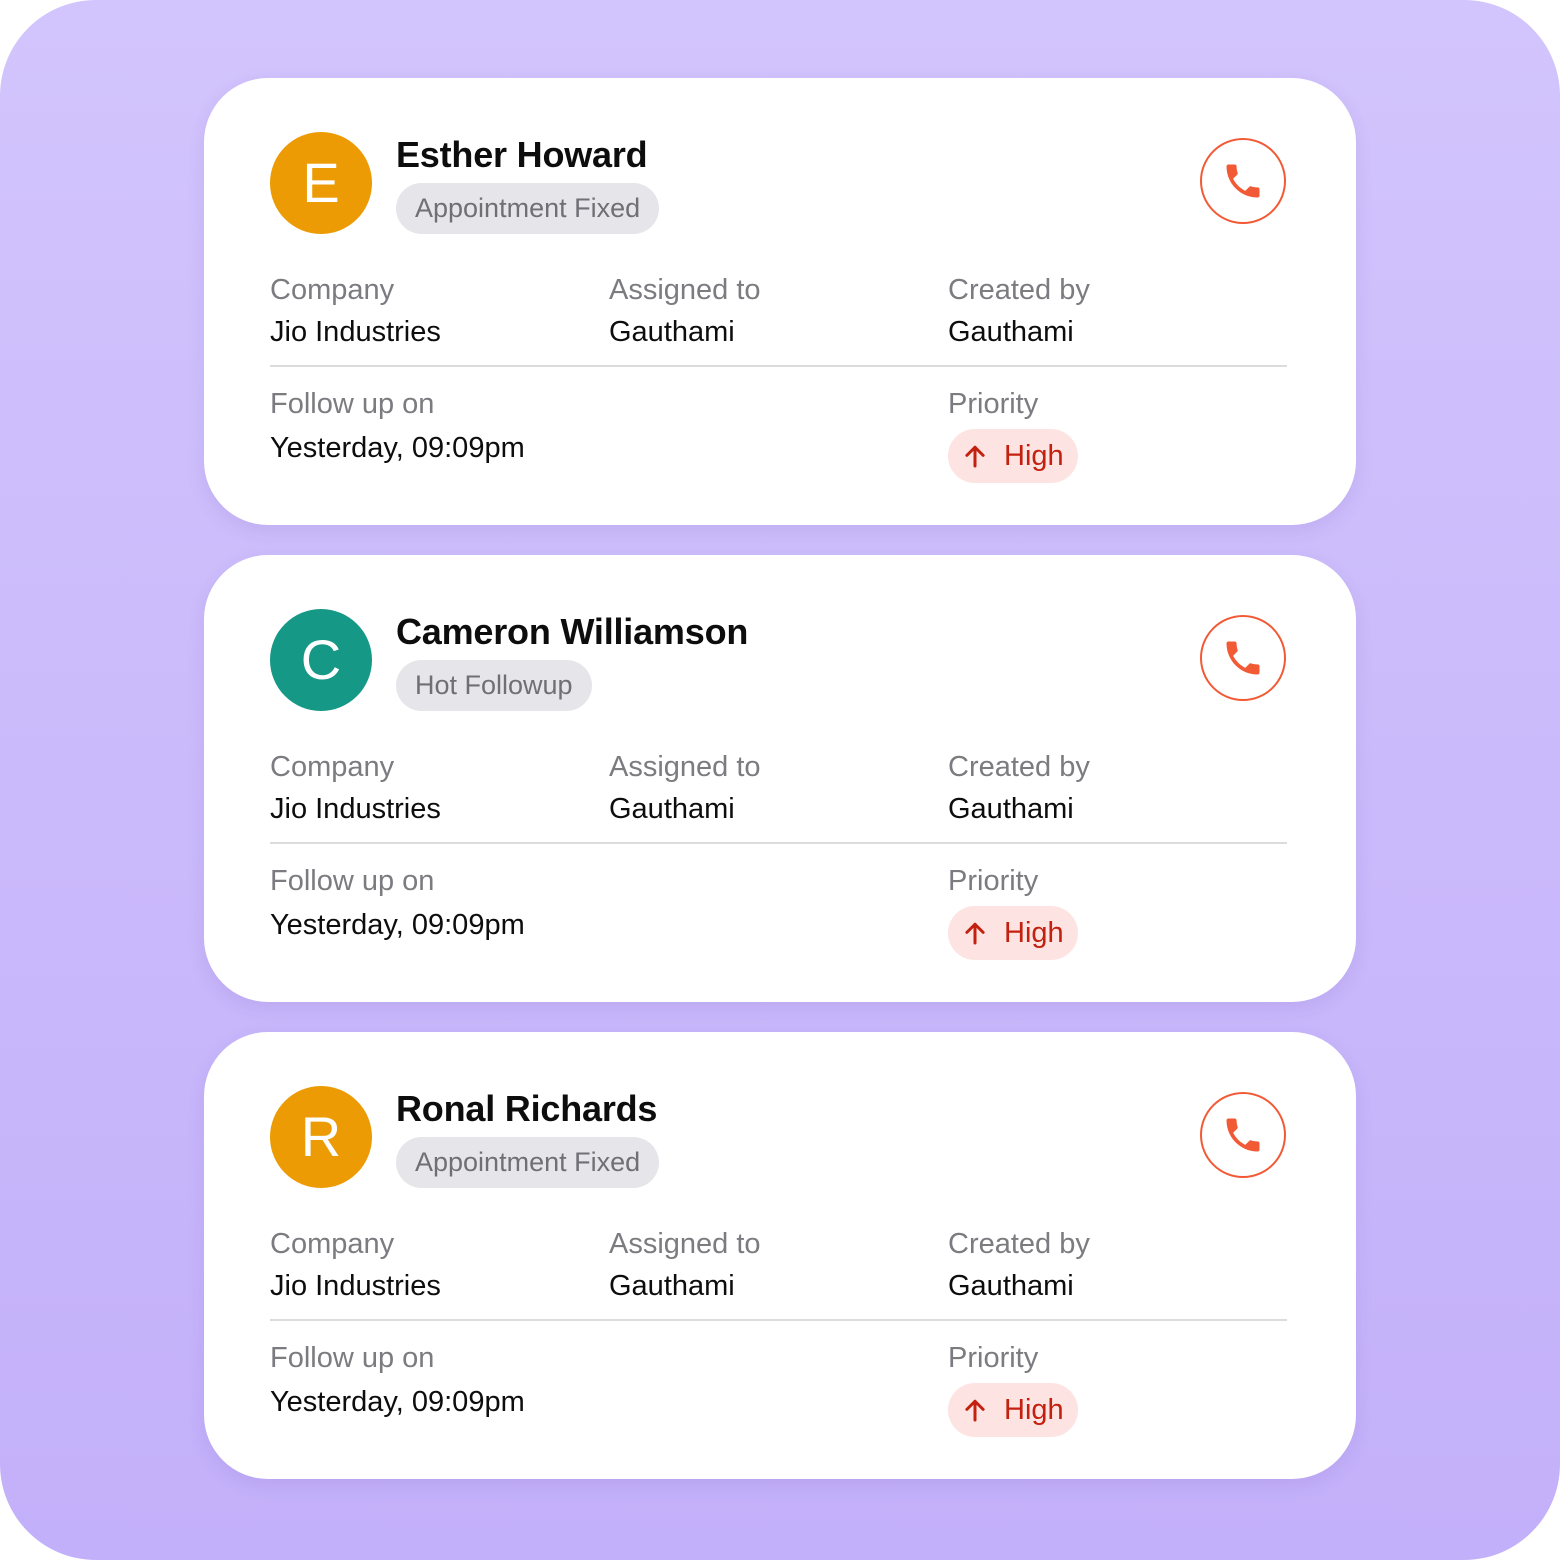  What do you see at coordinates (572, 631) in the screenshot?
I see `lead-name: Cameron Williamson` at bounding box center [572, 631].